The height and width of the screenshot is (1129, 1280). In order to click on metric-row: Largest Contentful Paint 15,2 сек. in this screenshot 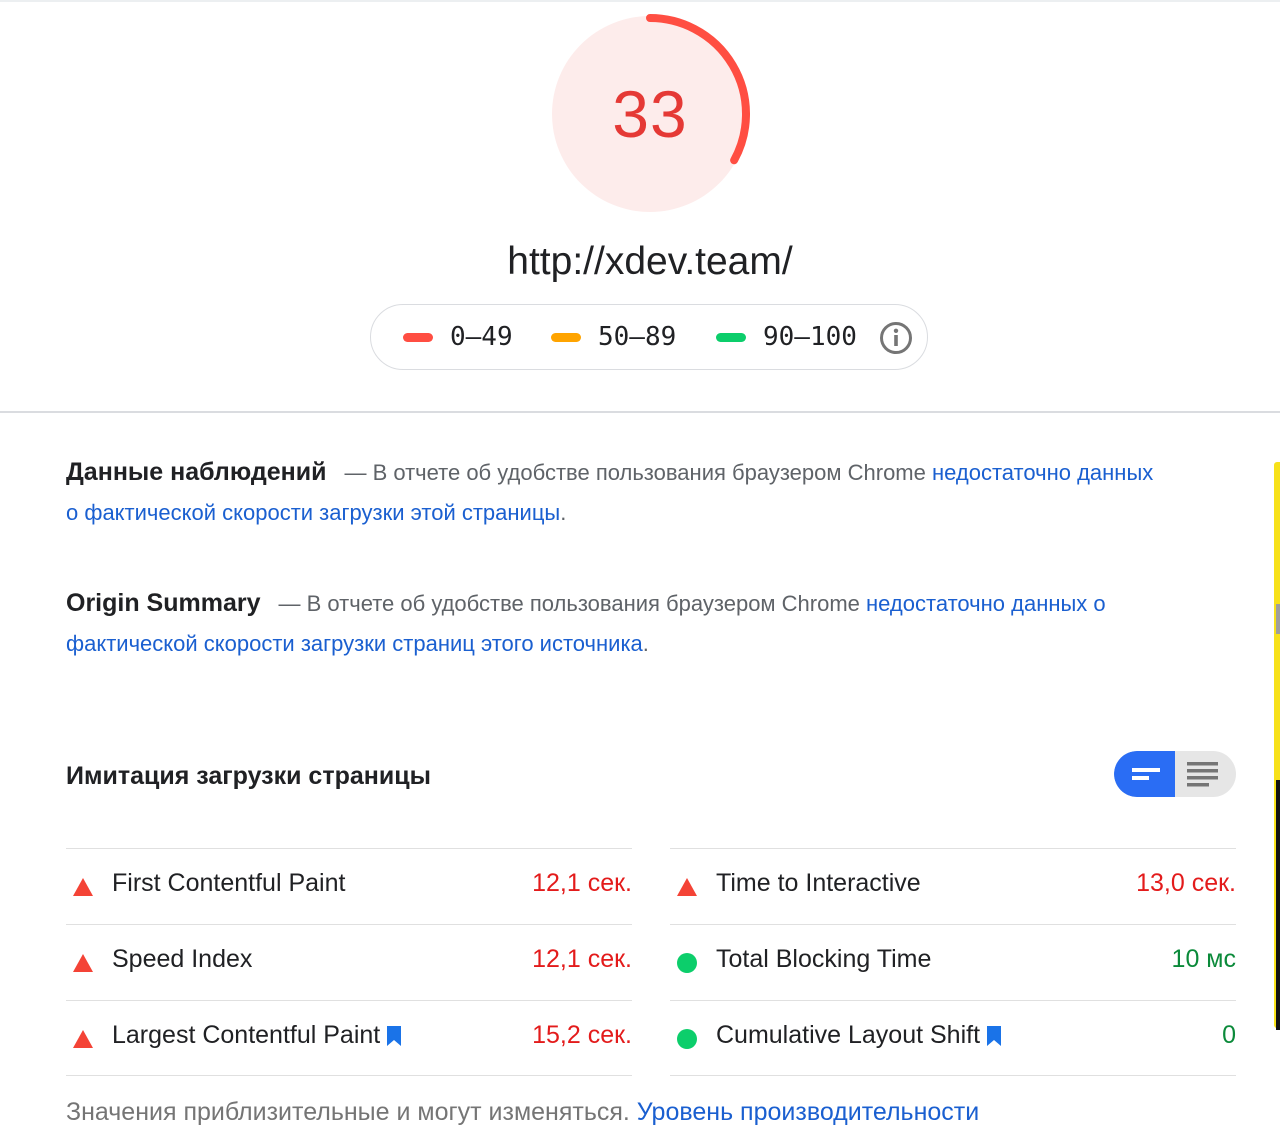, I will do `click(349, 1038)`.